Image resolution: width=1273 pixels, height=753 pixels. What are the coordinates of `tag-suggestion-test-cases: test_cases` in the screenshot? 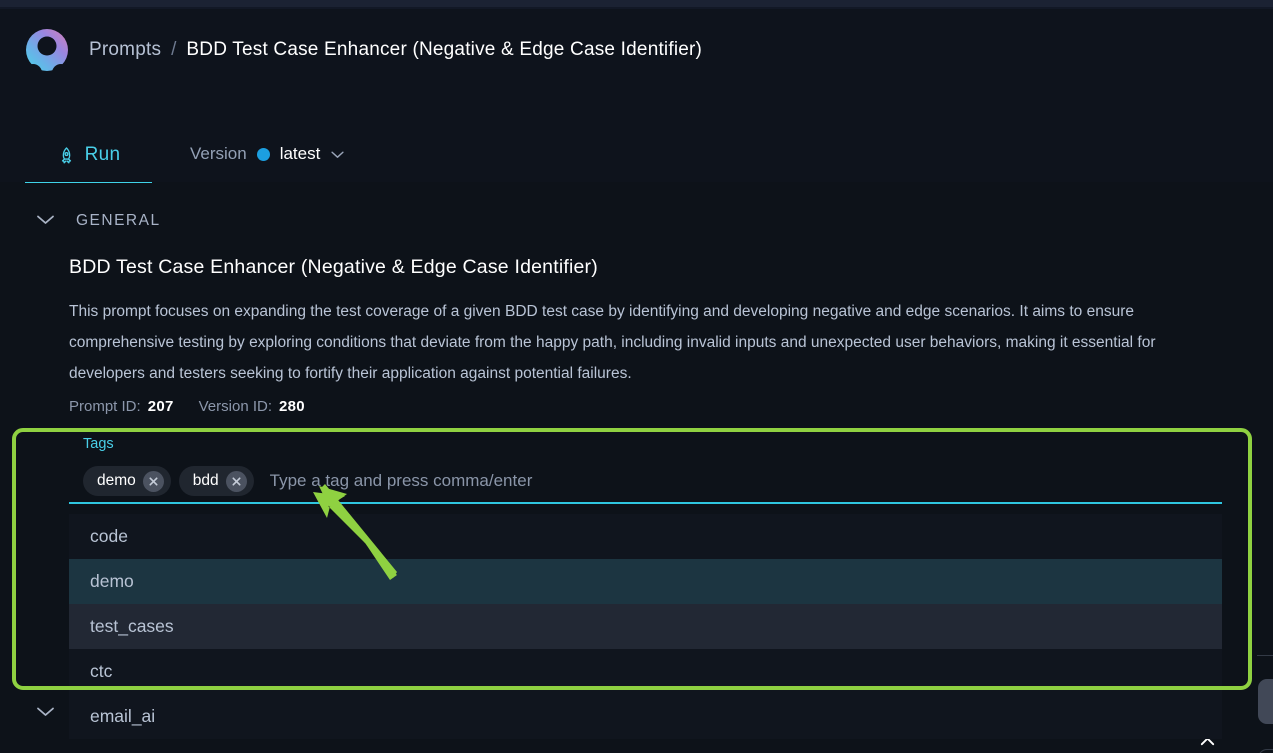 It's located at (645, 626).